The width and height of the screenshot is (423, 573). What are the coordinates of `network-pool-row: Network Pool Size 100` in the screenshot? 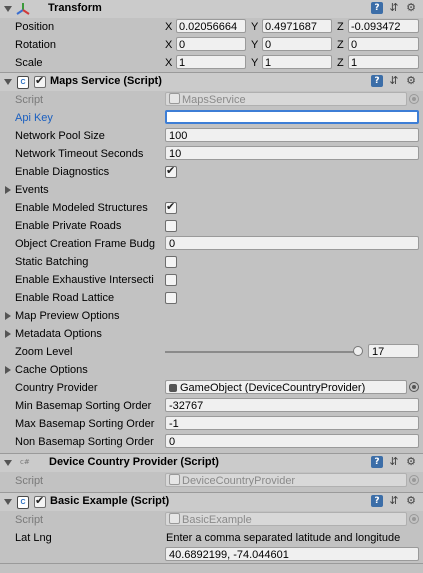 It's located at (211, 136).